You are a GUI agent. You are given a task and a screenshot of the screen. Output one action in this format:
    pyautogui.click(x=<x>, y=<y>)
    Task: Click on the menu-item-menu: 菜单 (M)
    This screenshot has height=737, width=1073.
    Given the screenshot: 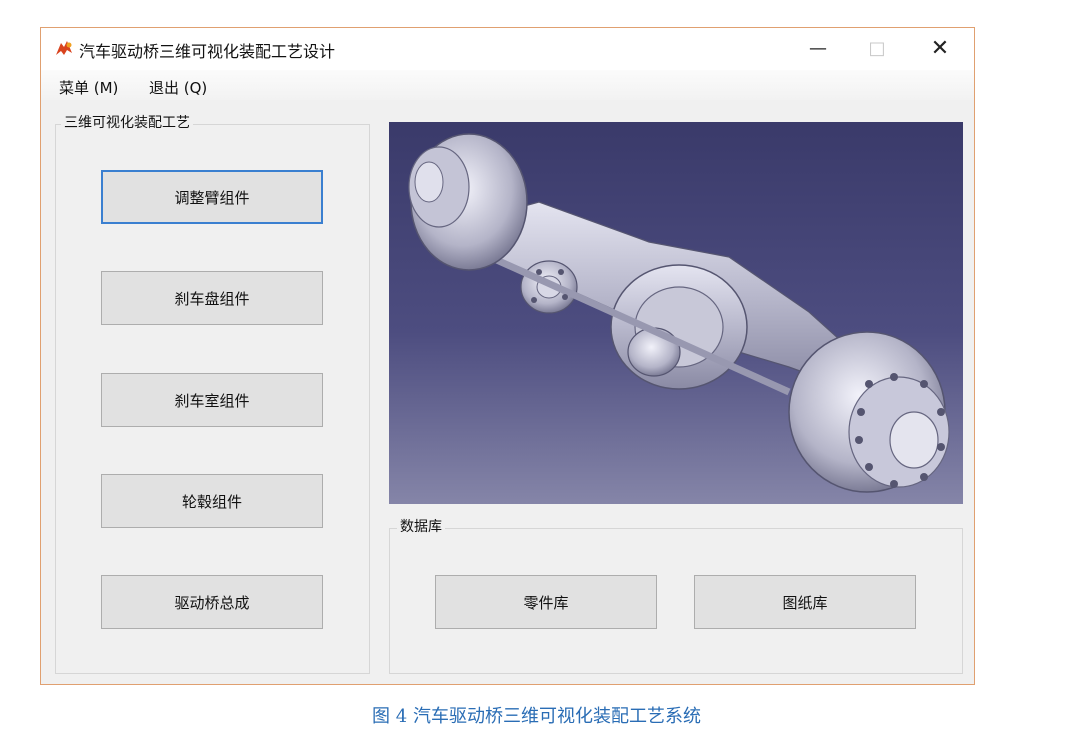 What is the action you would take?
    pyautogui.click(x=88, y=87)
    